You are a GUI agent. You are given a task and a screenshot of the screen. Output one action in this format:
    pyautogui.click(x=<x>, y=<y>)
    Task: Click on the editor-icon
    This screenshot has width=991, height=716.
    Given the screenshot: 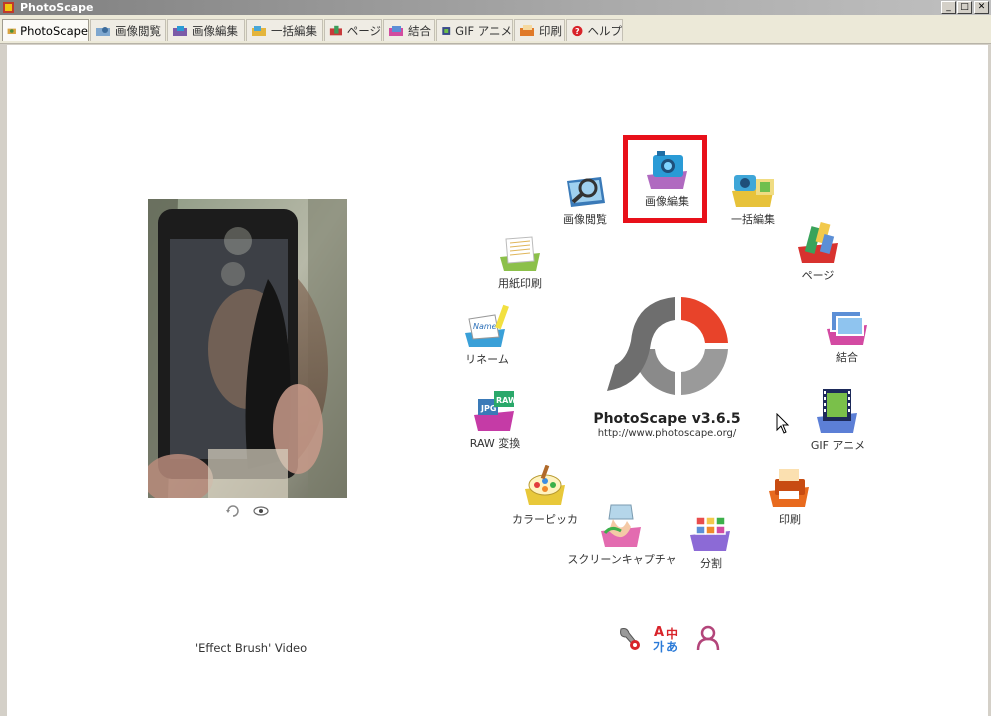 What is the action you would take?
    pyautogui.click(x=180, y=30)
    